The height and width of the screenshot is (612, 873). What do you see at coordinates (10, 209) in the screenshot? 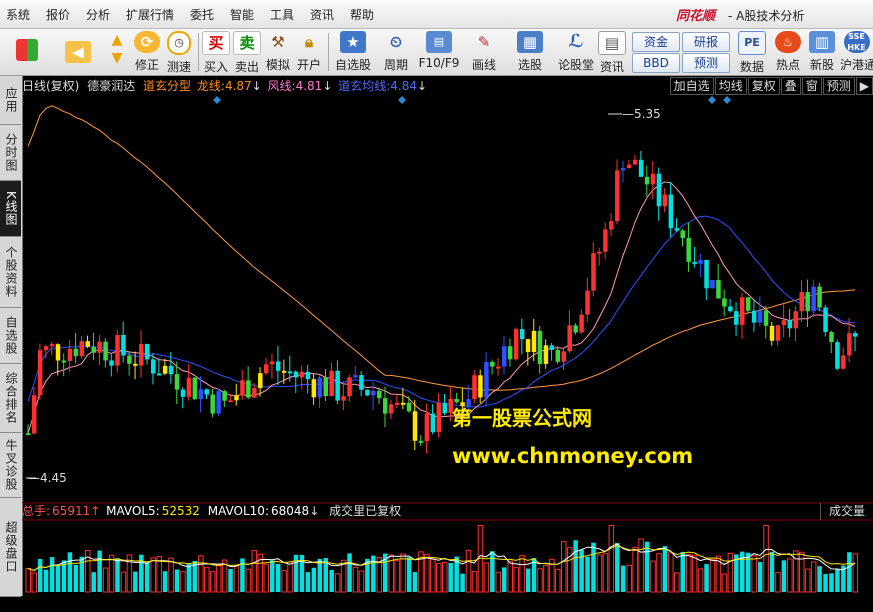
I see `tab-kline: K线图` at bounding box center [10, 209].